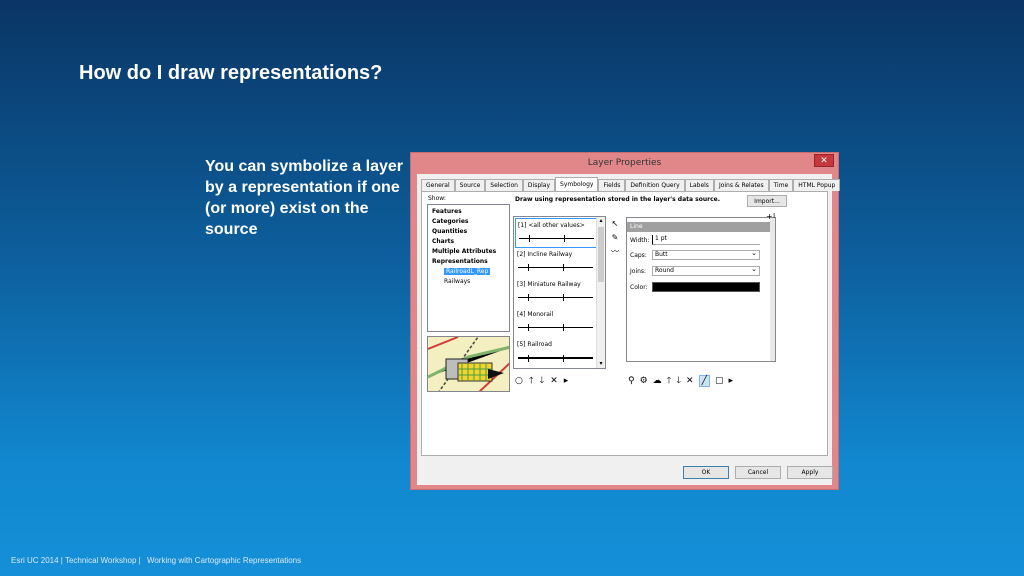 Image resolution: width=1024 pixels, height=576 pixels. Describe the element at coordinates (638, 255) in the screenshot. I see `caps-label: Caps:` at that location.